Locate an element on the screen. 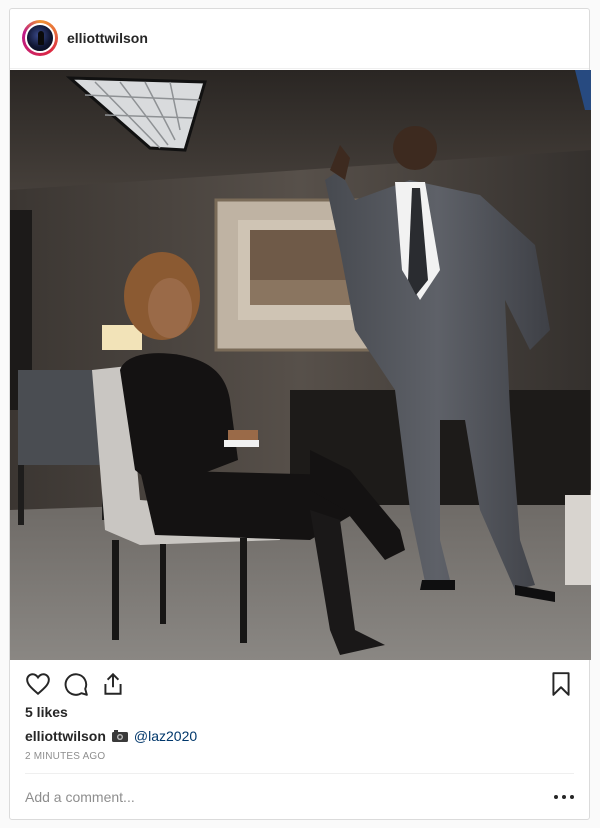  avatar-image is located at coordinates (40, 38).